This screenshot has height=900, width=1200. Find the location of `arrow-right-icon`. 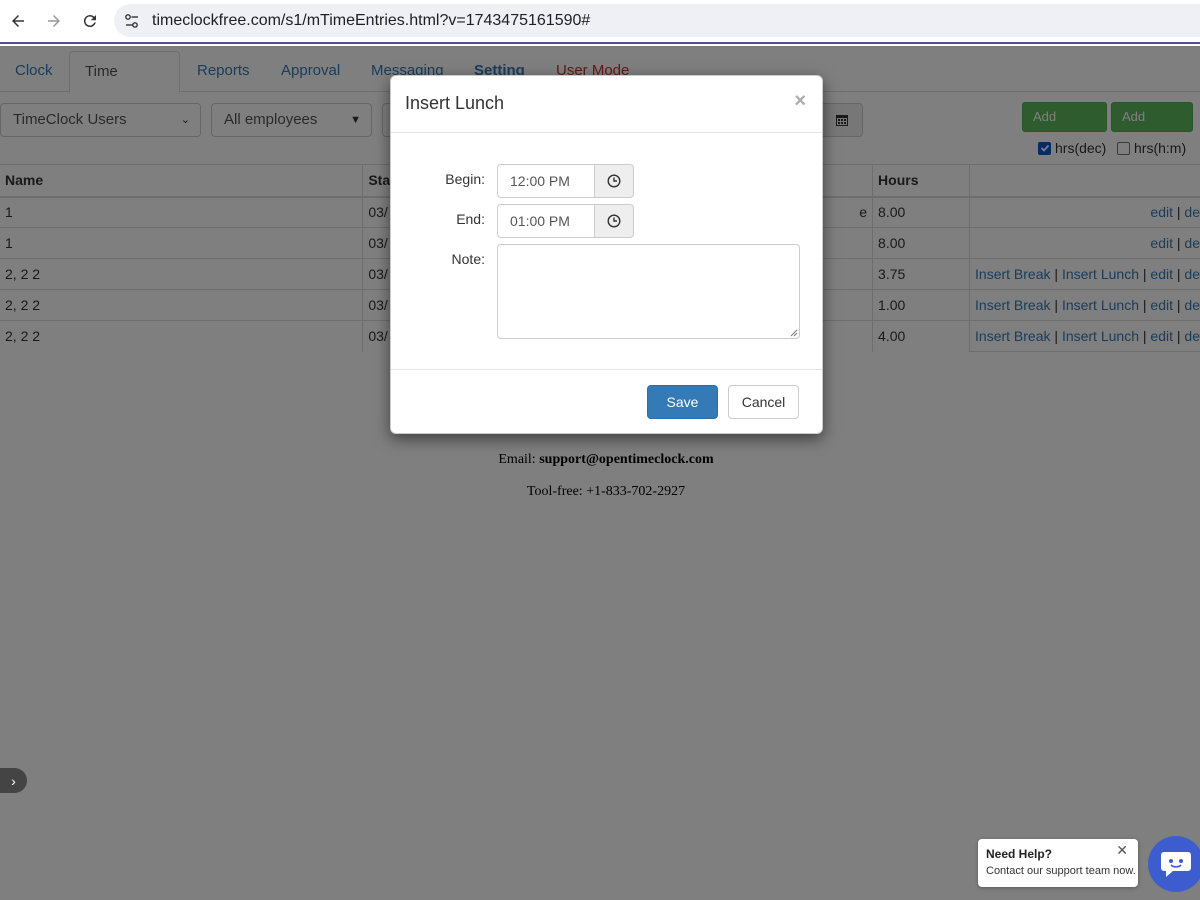

arrow-right-icon is located at coordinates (54, 21).